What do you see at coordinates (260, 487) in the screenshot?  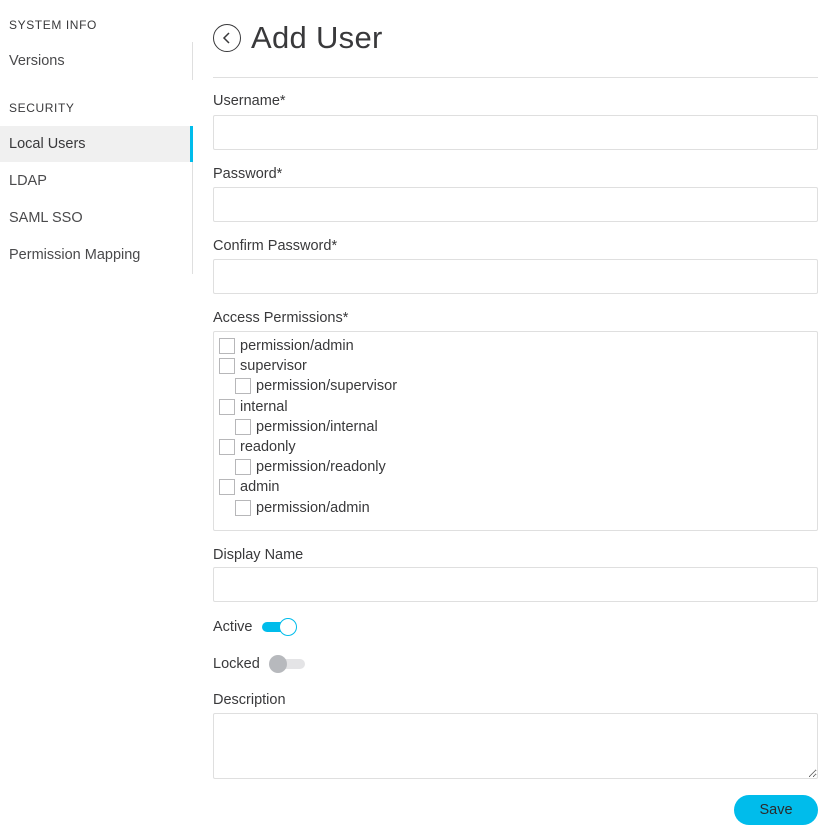 I see `permission-label: admin` at bounding box center [260, 487].